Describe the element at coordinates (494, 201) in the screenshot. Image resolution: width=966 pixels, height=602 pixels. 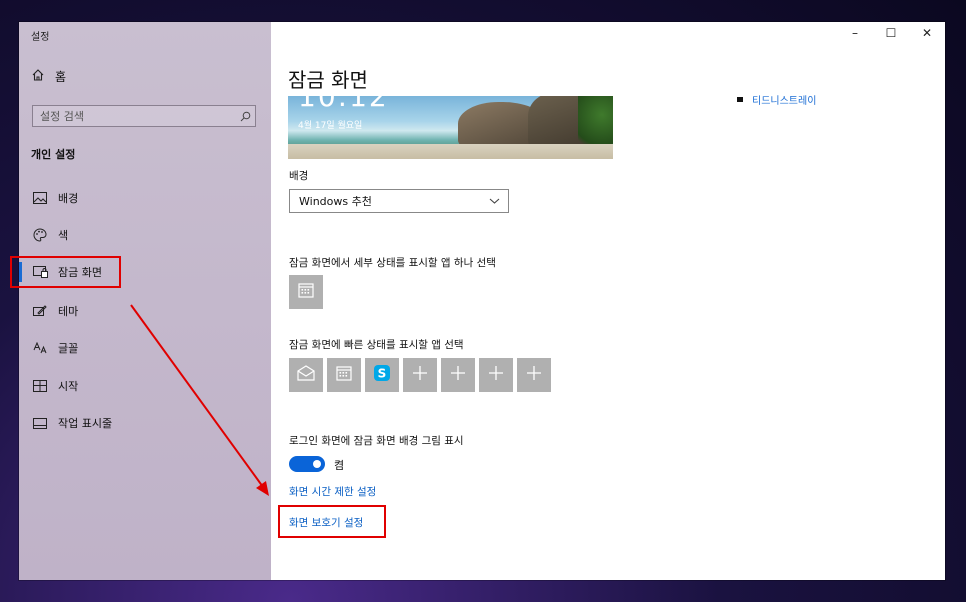
I see `chevron-down-icon` at that location.